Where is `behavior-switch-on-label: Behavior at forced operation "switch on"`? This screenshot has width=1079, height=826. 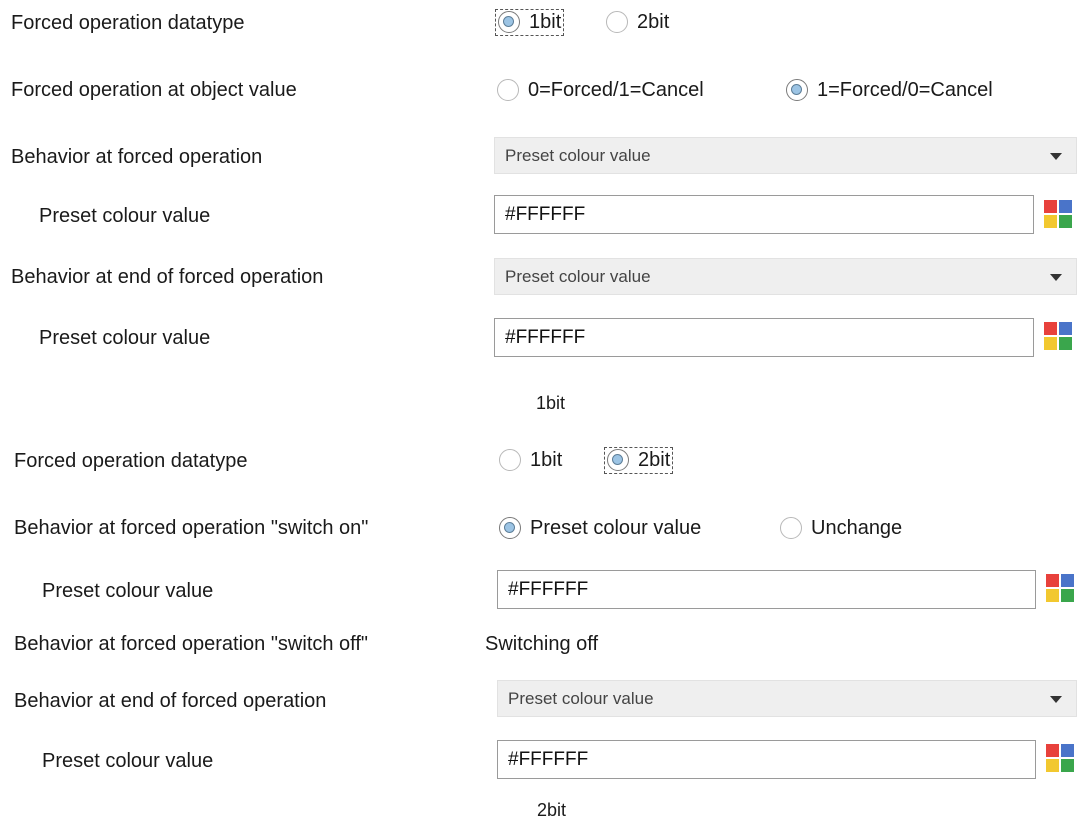
behavior-switch-on-label: Behavior at forced operation "switch on" is located at coordinates (191, 528).